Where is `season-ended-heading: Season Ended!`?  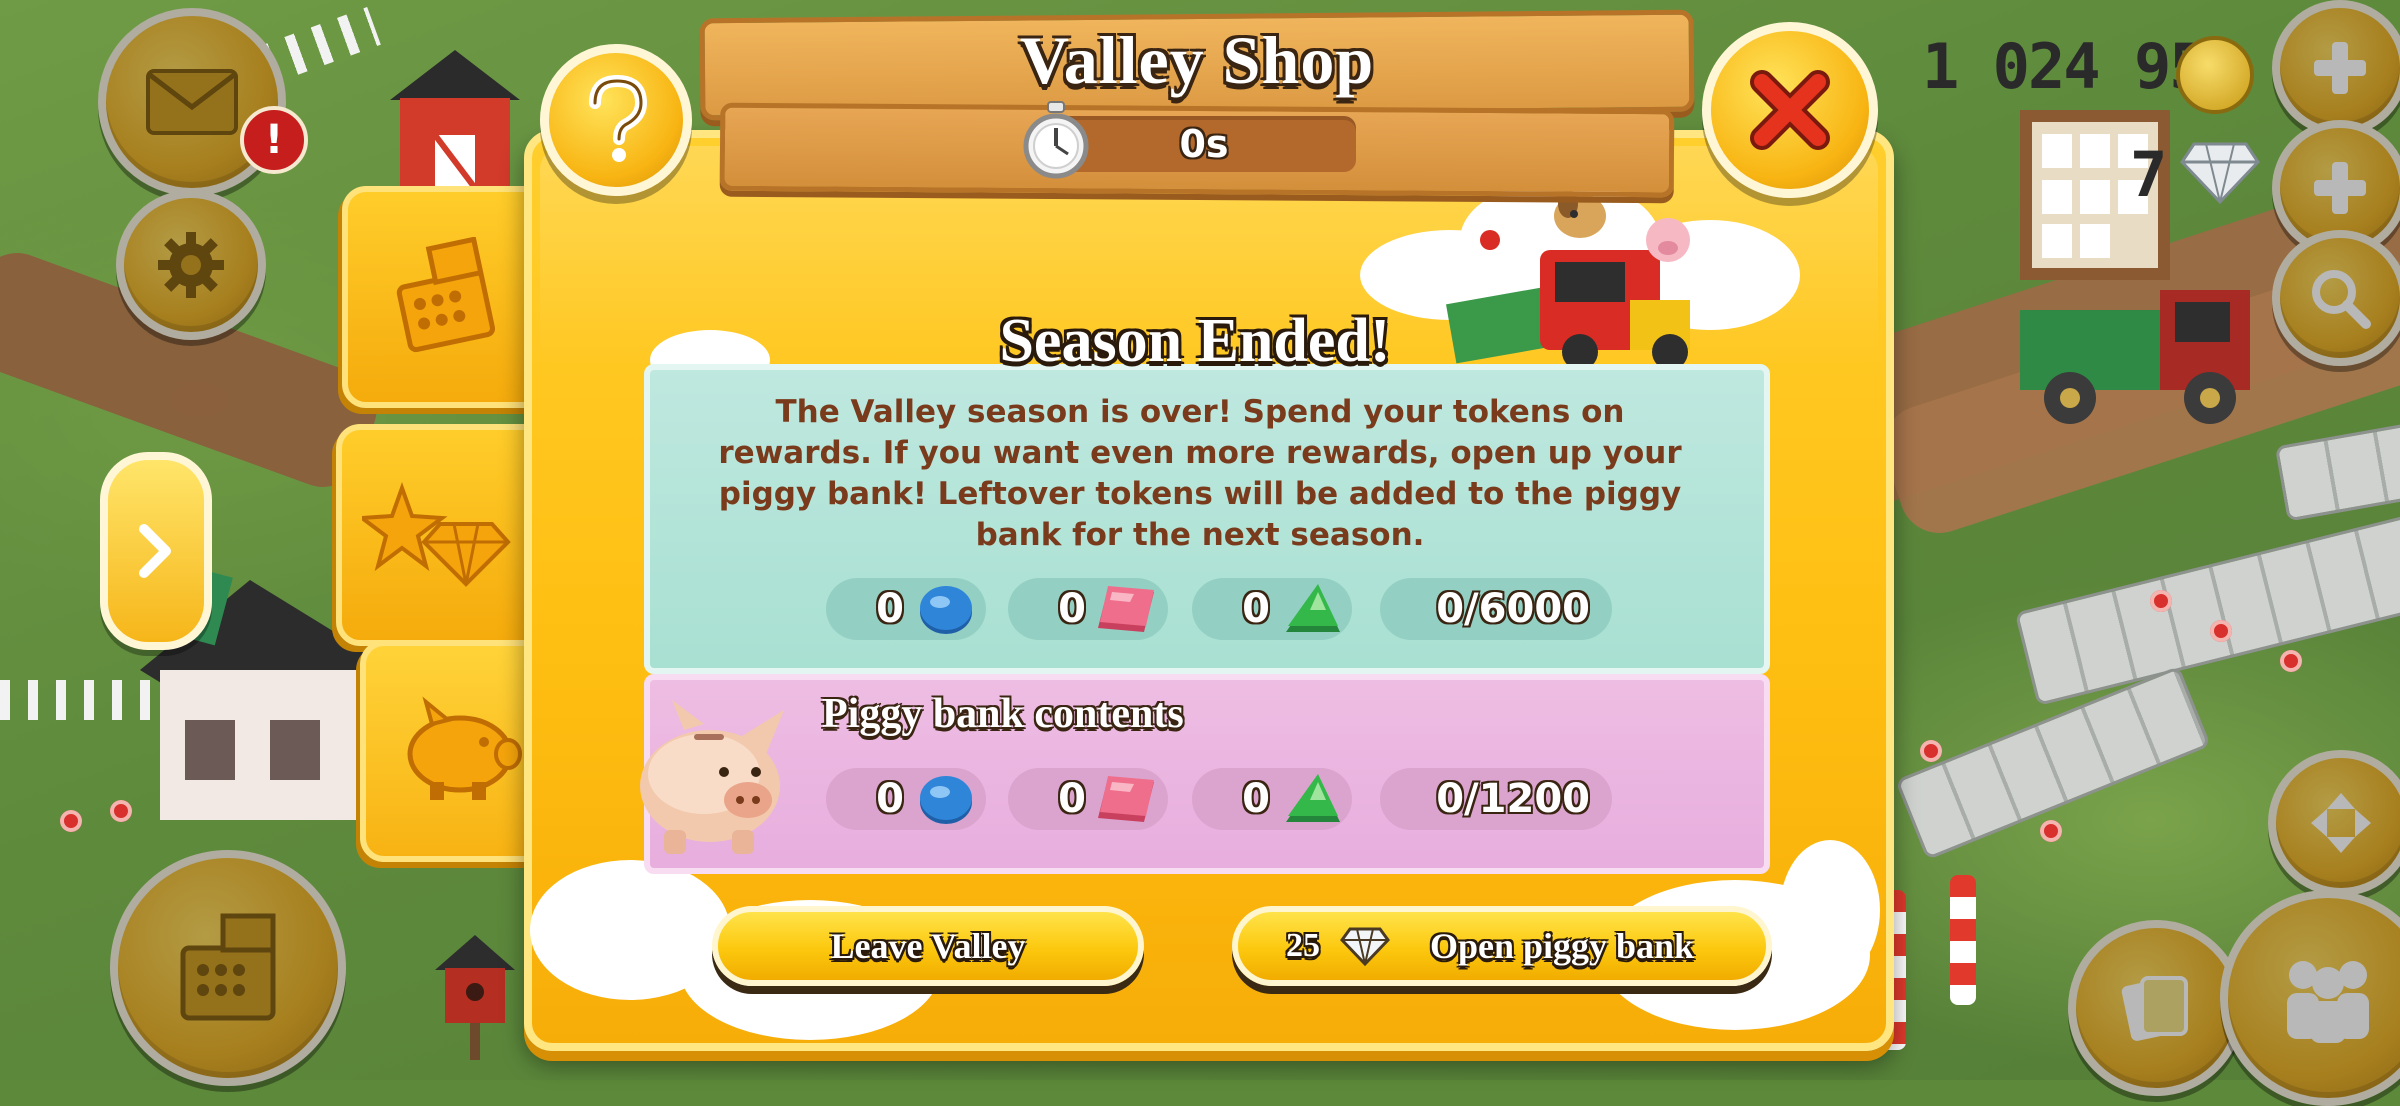
season-ended-heading: Season Ended! is located at coordinates (1195, 341).